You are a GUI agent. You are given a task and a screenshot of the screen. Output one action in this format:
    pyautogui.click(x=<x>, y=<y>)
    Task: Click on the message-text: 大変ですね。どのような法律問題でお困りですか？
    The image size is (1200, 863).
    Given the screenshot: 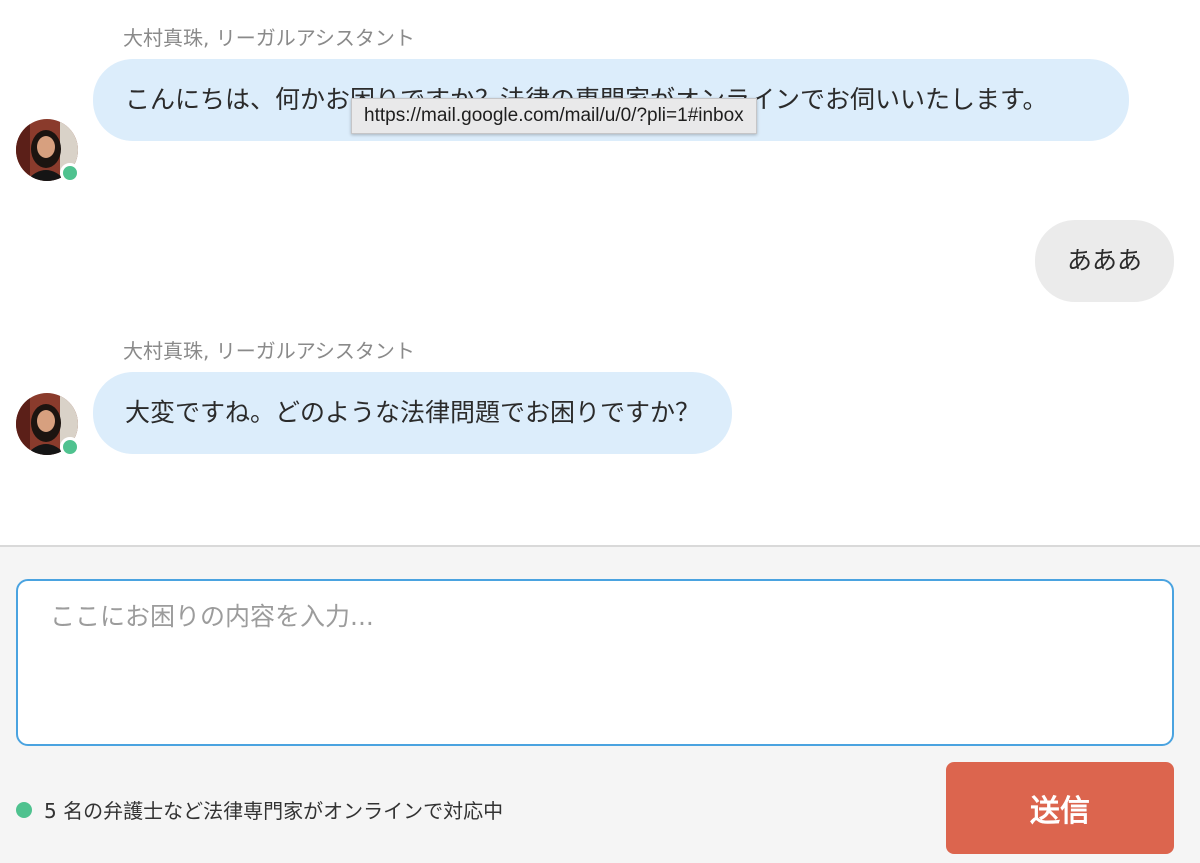 What is the action you would take?
    pyautogui.click(x=413, y=412)
    